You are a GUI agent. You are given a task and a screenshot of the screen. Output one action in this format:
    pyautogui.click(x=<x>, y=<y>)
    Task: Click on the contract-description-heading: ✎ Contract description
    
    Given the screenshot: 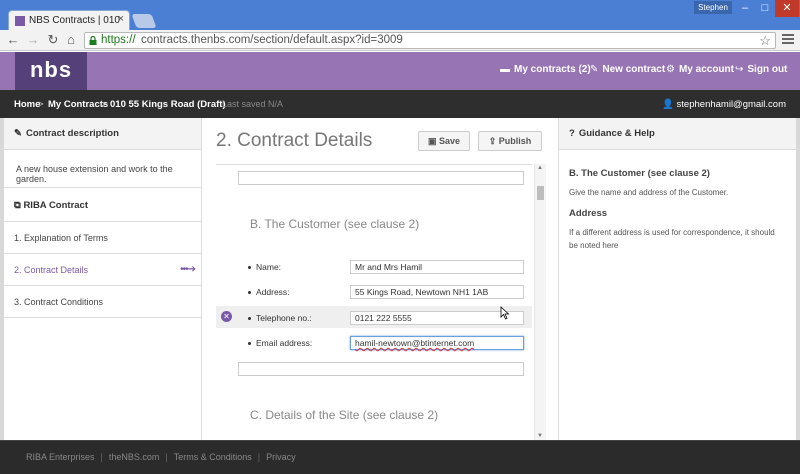 What is the action you would take?
    pyautogui.click(x=102, y=134)
    